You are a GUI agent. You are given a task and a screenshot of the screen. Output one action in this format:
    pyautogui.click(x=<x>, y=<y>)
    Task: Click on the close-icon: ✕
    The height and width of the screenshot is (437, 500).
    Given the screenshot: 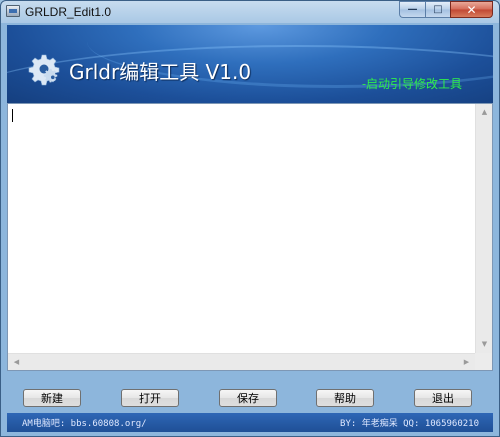 What is the action you would take?
    pyautogui.click(x=471, y=9)
    